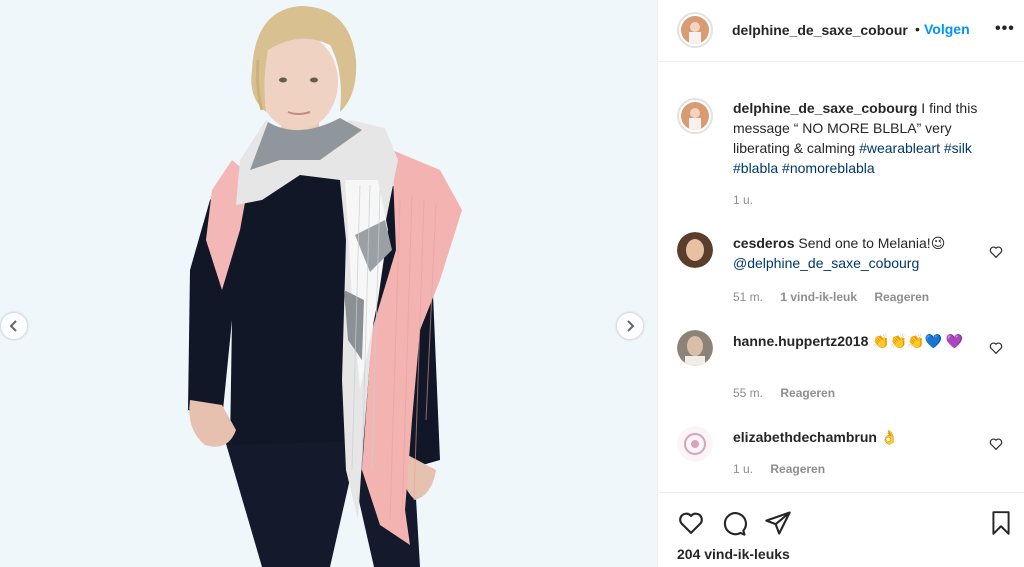 The width and height of the screenshot is (1024, 567). What do you see at coordinates (1001, 523) in the screenshot?
I see `bookmark-icon` at bounding box center [1001, 523].